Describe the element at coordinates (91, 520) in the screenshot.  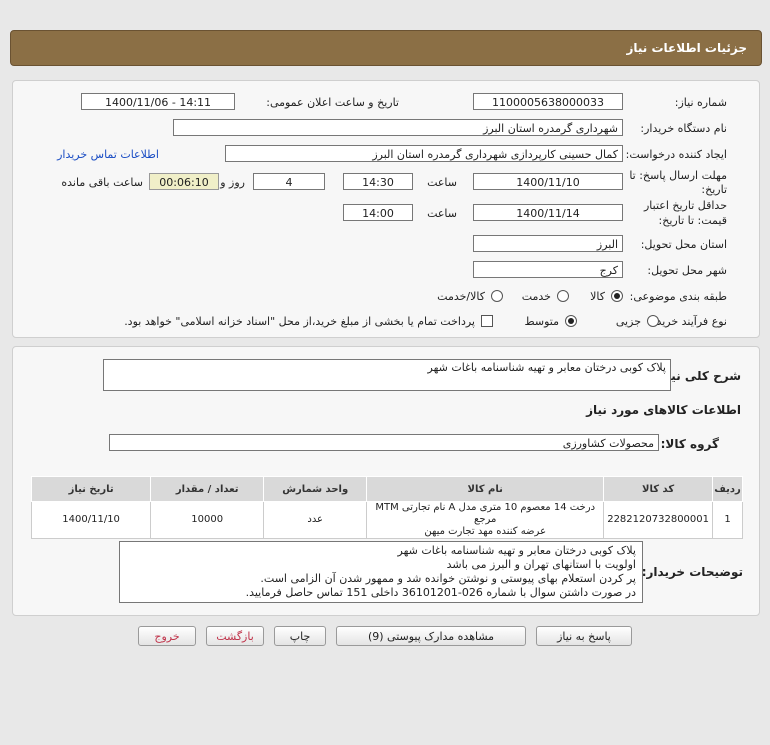
I see `cell-date: 1400/11/10` at that location.